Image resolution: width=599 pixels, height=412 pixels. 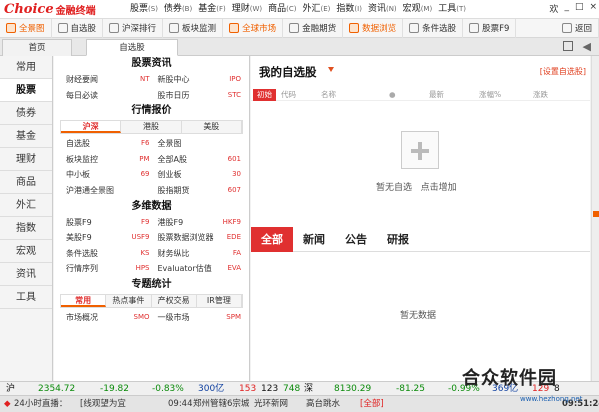 I want to click on panel-link: 行情序列 HPS, so click(x=112, y=269).